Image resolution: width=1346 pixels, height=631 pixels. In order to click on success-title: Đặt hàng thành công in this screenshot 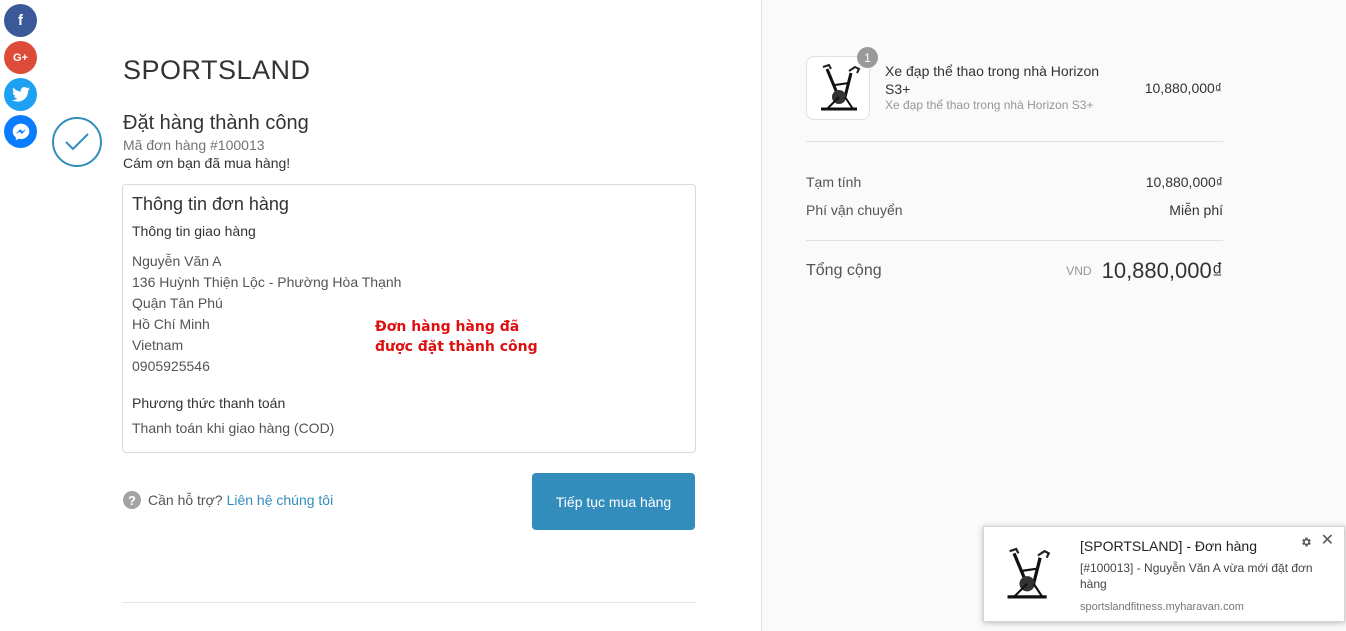, I will do `click(216, 123)`.